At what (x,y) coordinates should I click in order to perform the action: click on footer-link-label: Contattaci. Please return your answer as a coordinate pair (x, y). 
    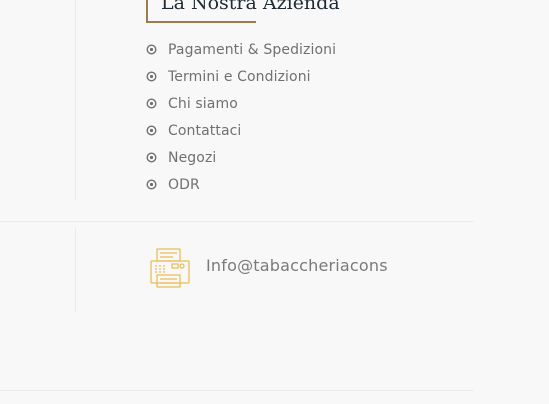
    Looking at the image, I should click on (205, 130).